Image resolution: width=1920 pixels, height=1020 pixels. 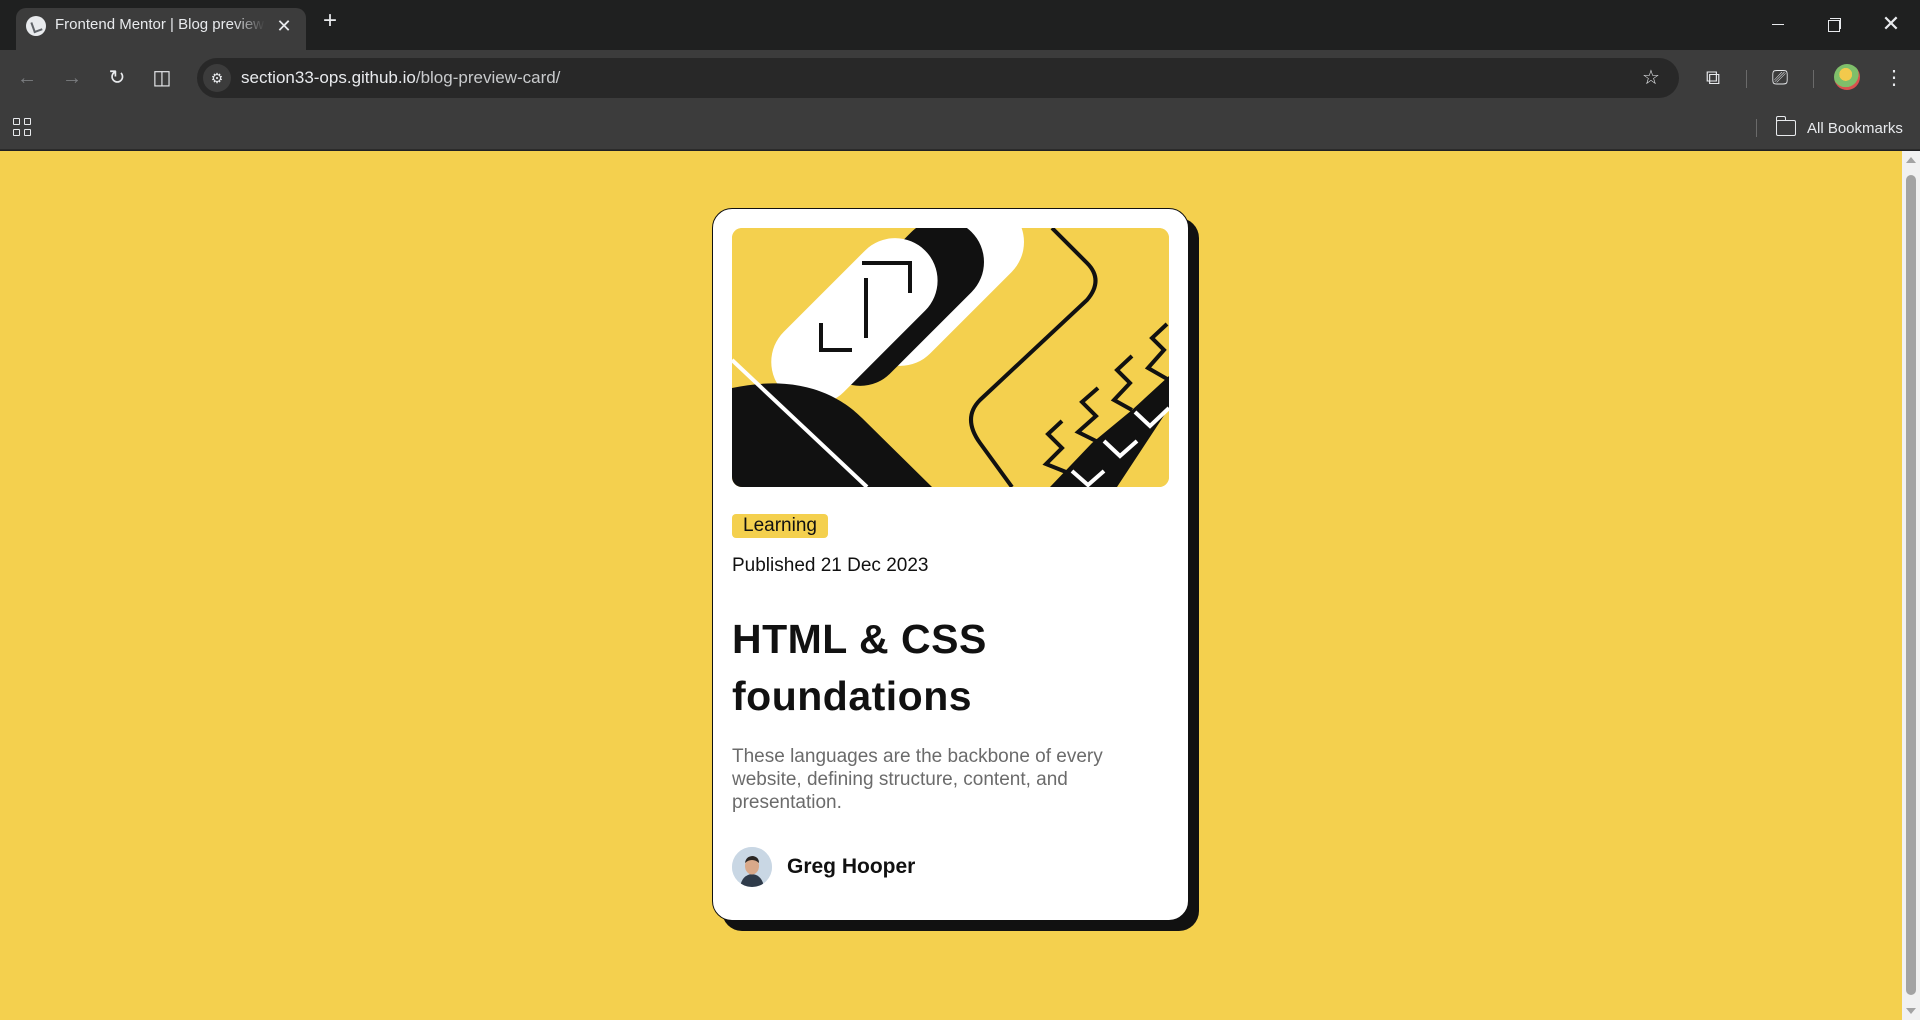 I want to click on cast-search-icon: ⎚, so click(x=1780, y=78).